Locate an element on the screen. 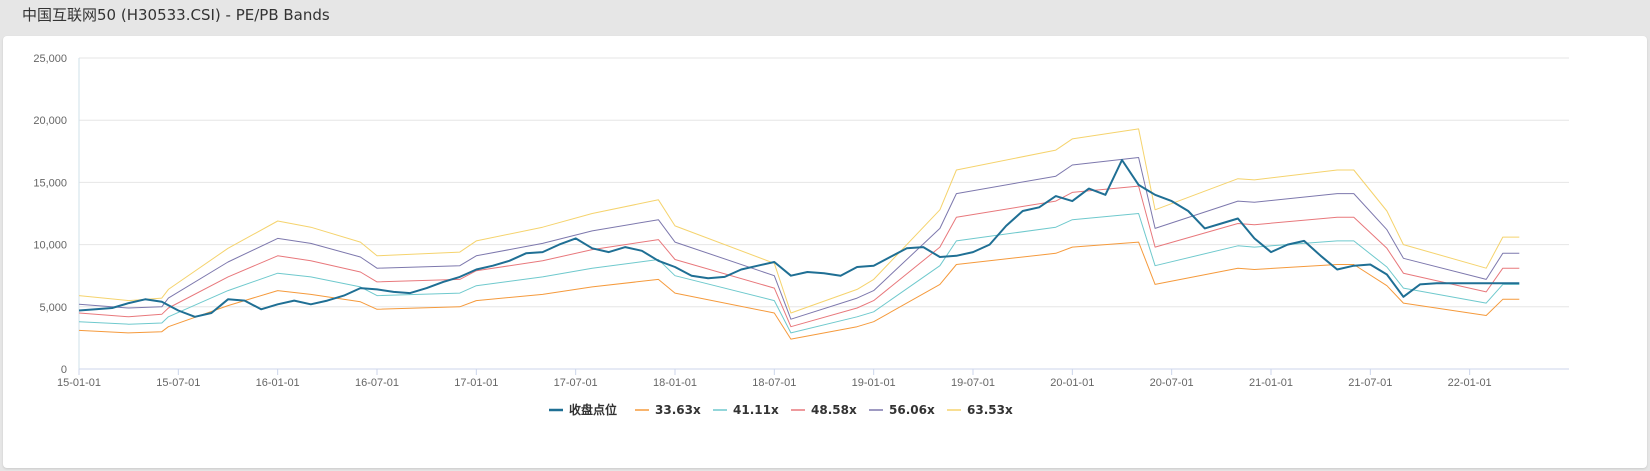 This screenshot has height=471, width=1650. x-tick-label: 17-01-01 is located at coordinates (476, 383).